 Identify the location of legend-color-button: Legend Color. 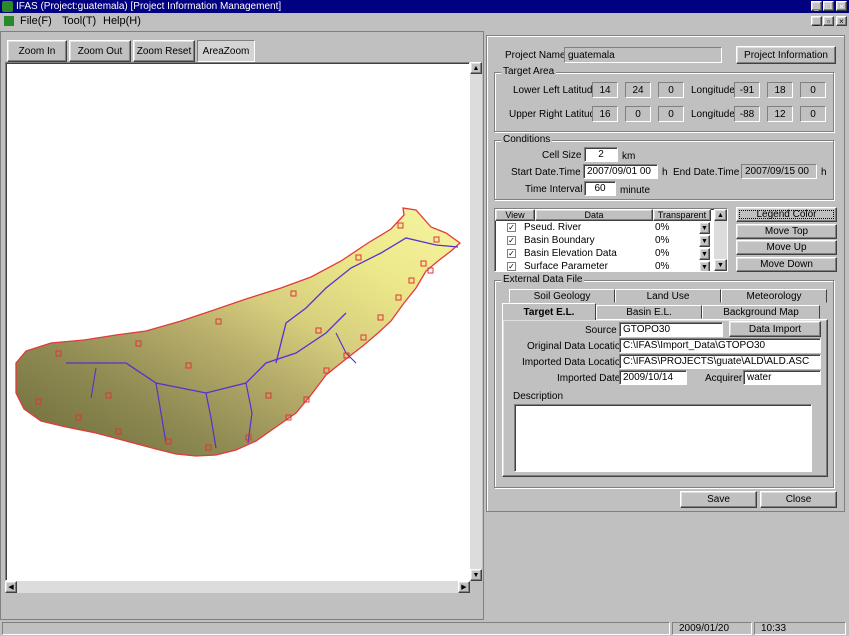
(786, 214).